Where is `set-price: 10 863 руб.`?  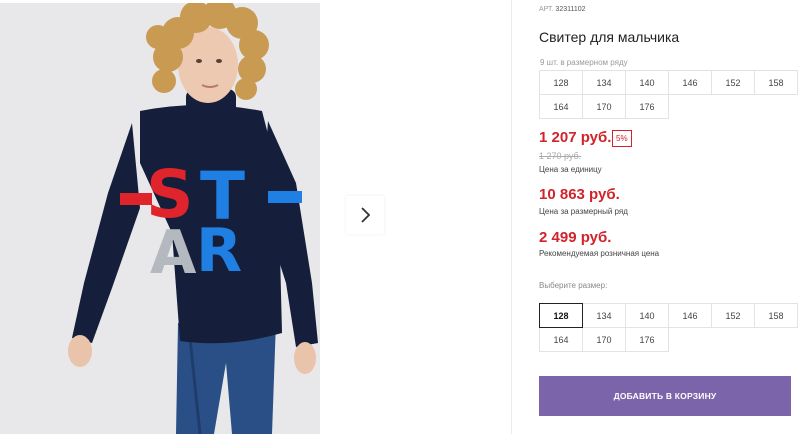
set-price: 10 863 руб. is located at coordinates (579, 194).